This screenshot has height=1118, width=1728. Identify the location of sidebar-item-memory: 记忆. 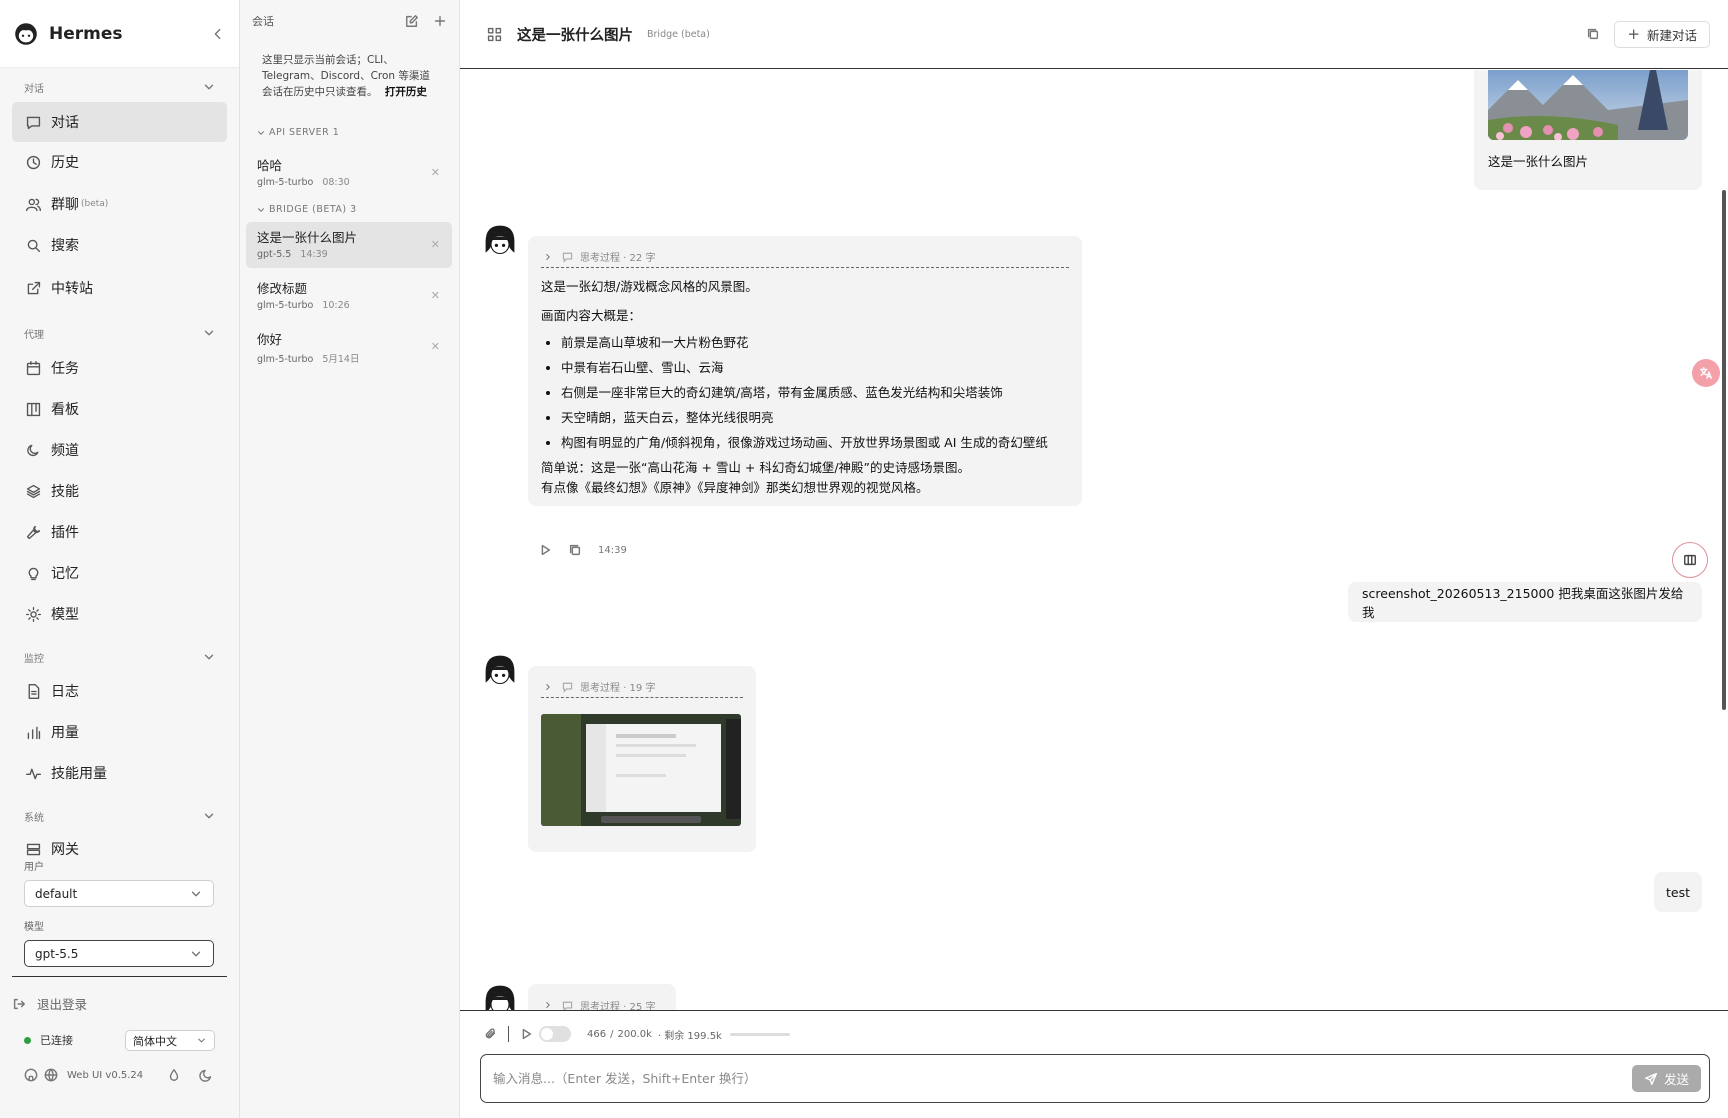
(119, 573).